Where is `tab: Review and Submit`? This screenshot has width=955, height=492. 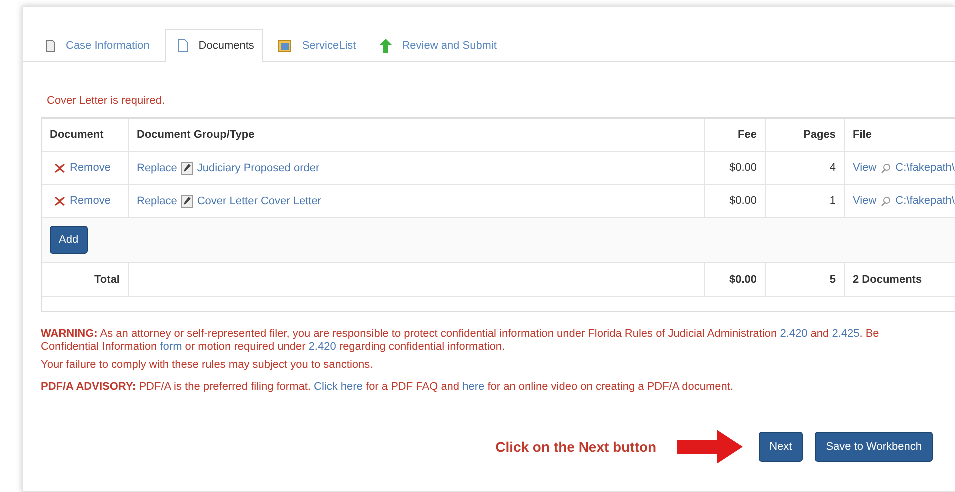 tab: Review and Submit is located at coordinates (438, 45).